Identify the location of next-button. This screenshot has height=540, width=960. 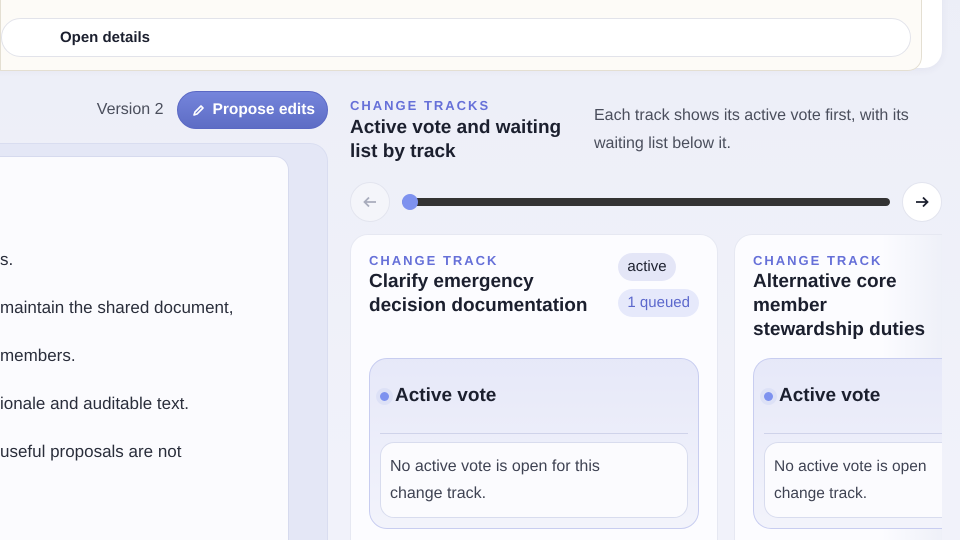
(922, 202).